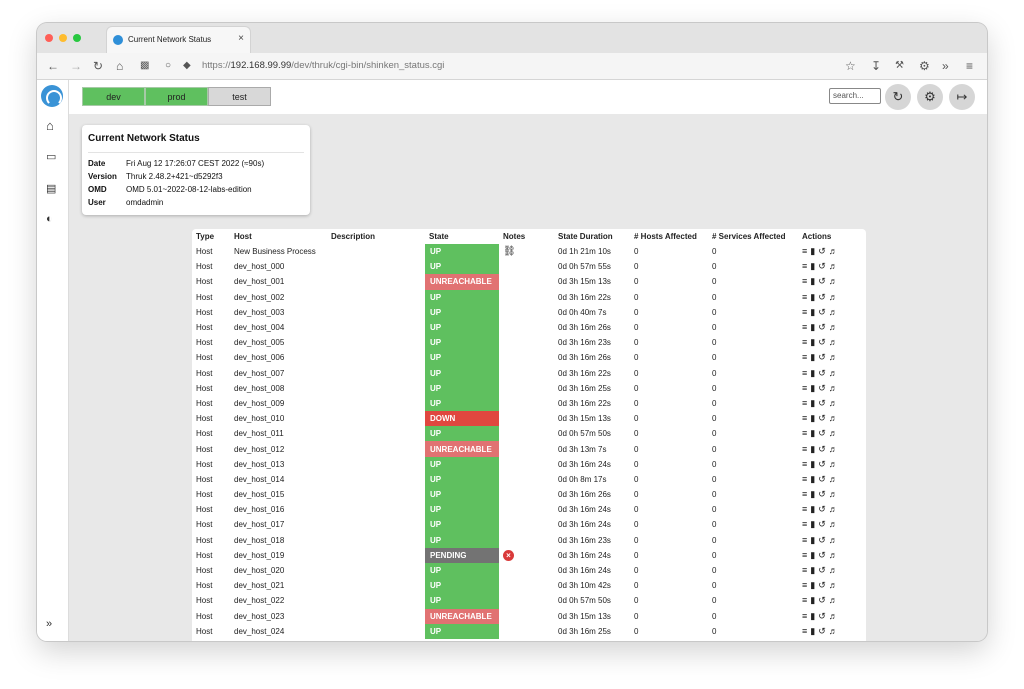  What do you see at coordinates (278, 357) in the screenshot?
I see `cell-host: dev_host_006` at bounding box center [278, 357].